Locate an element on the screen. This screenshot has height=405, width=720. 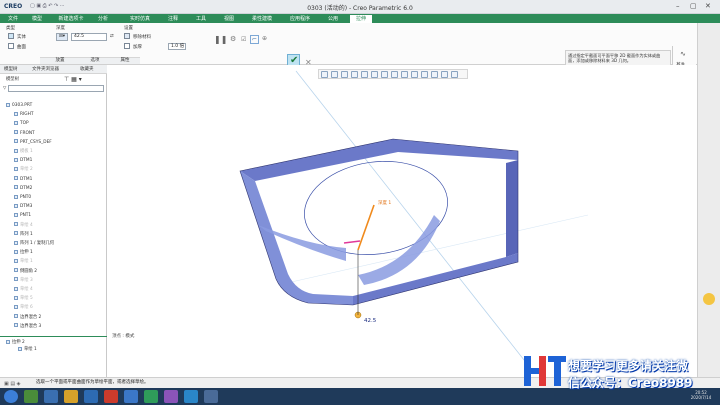
tree-item: 边界混合 3 is located at coordinates (27, 326).